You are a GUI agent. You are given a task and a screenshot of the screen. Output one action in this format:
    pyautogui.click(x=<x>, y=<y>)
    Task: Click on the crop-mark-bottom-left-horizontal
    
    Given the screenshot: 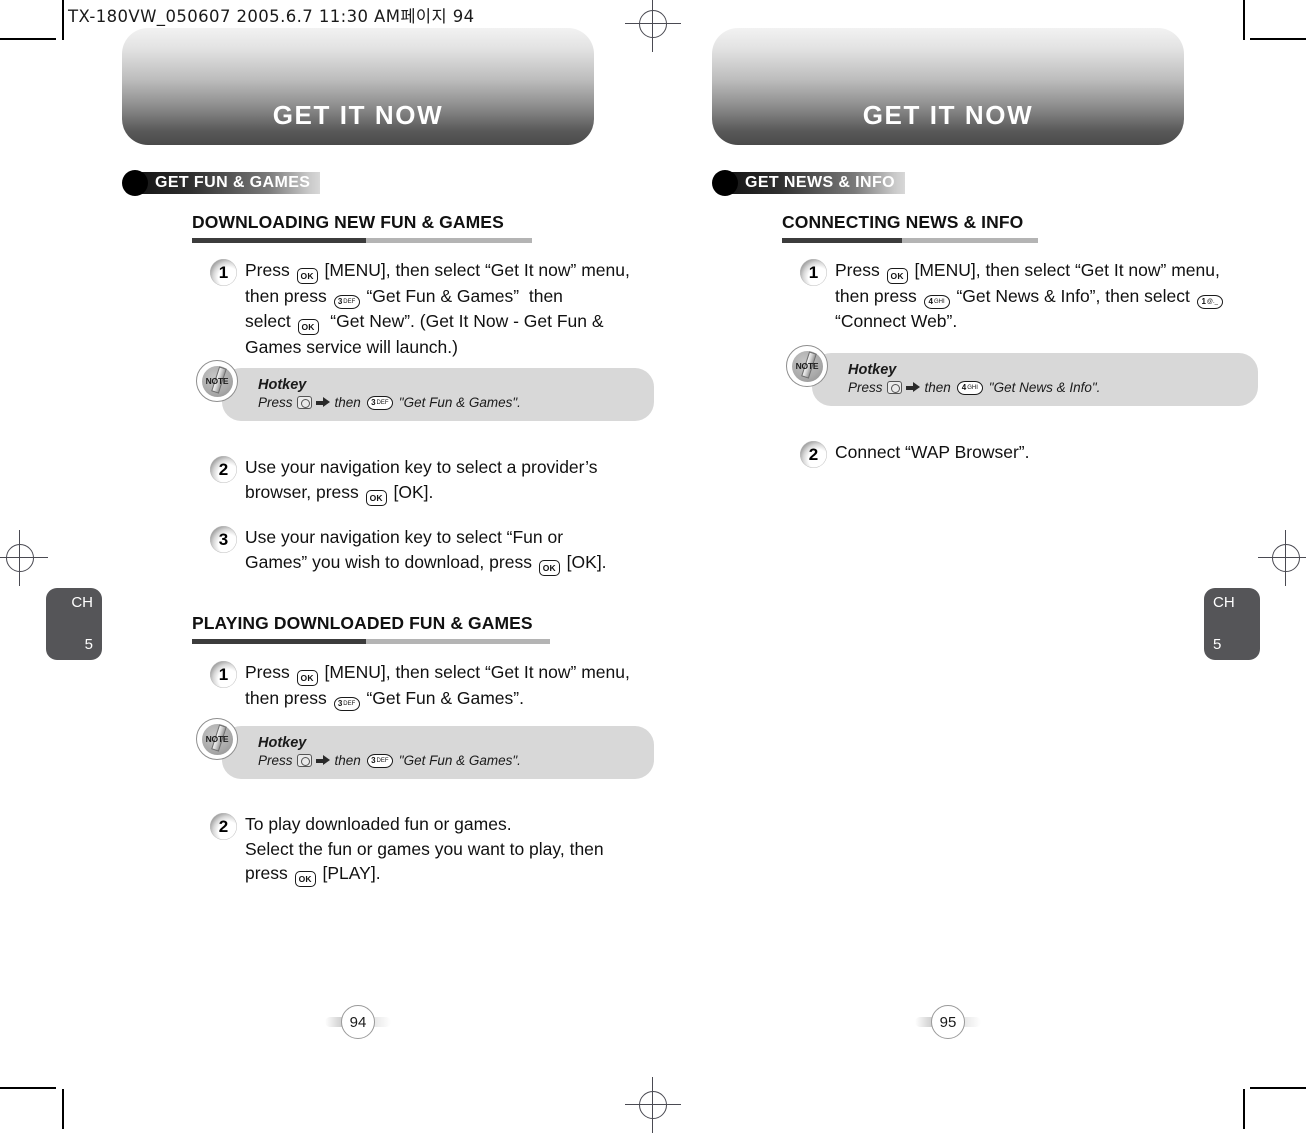 What is the action you would take?
    pyautogui.click(x=28, y=1088)
    